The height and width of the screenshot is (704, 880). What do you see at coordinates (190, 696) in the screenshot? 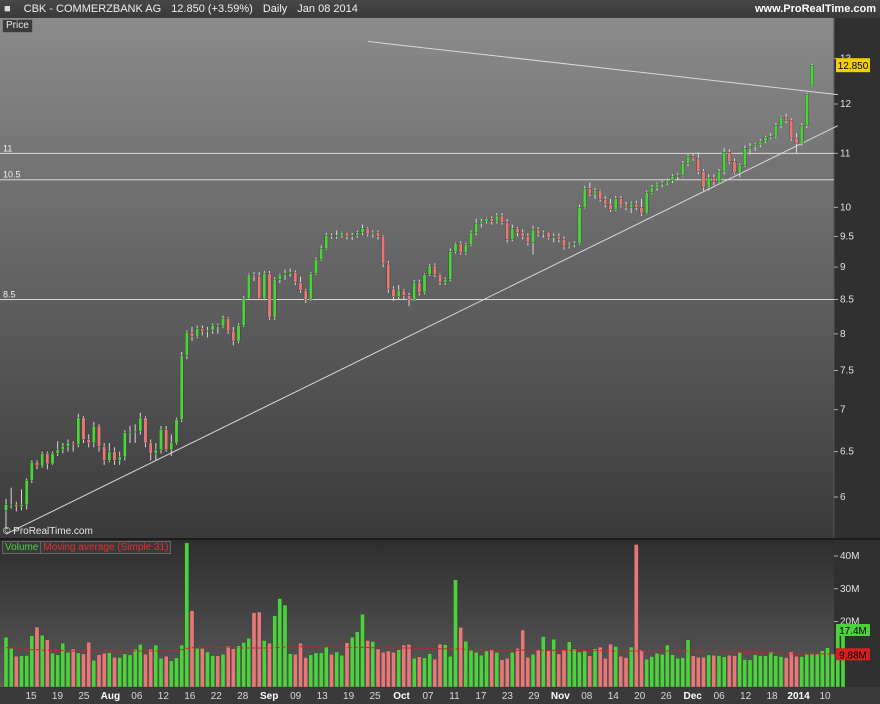
I see `x-tick-label: 16` at bounding box center [190, 696].